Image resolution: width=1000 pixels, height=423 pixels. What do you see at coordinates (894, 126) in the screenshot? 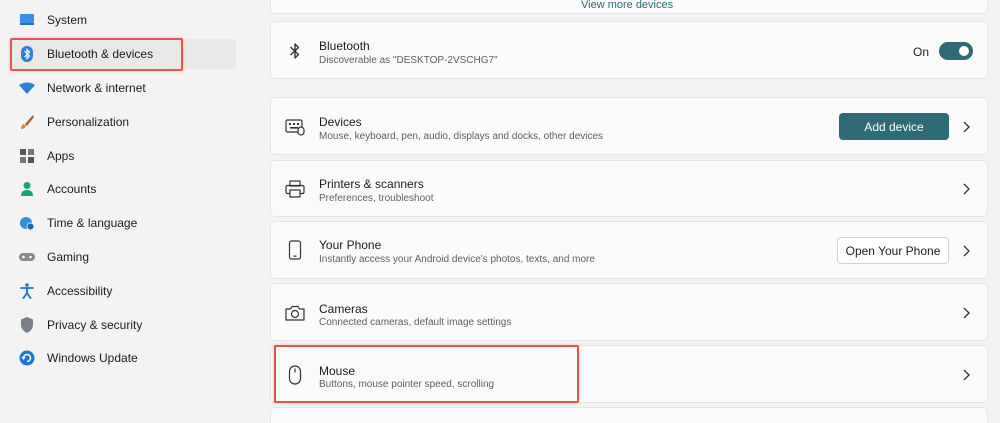
I see `add-device-button: Add device` at bounding box center [894, 126].